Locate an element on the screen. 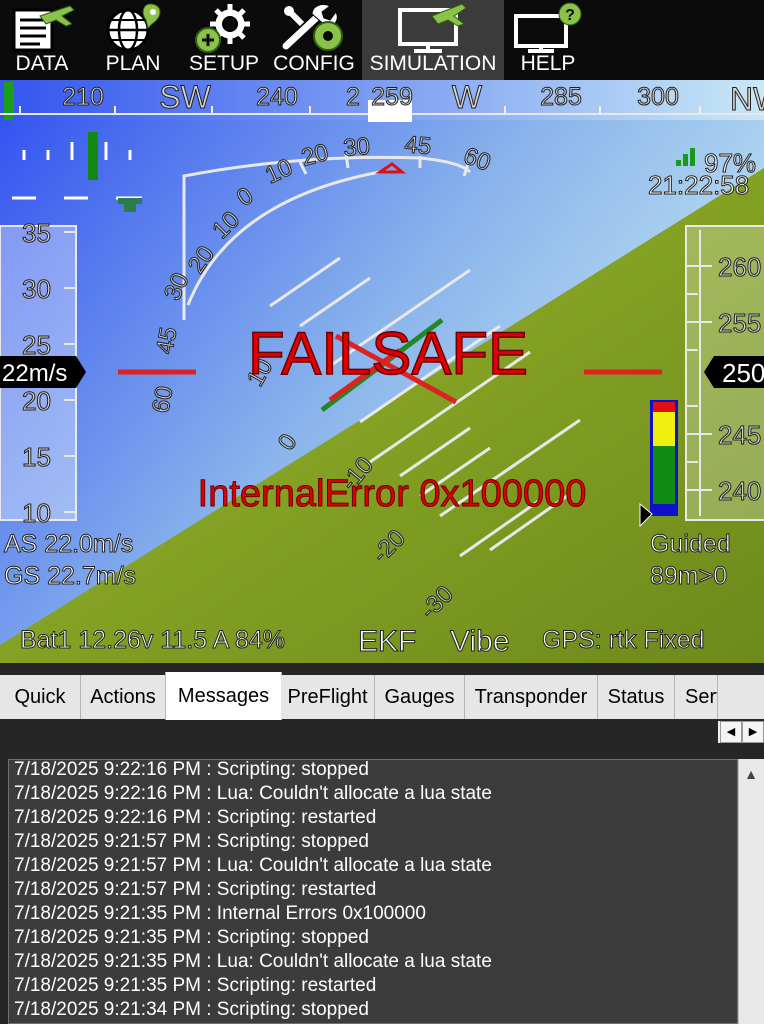 The image size is (764, 1024). airspeed-scale-label: 35 is located at coordinates (36, 233).